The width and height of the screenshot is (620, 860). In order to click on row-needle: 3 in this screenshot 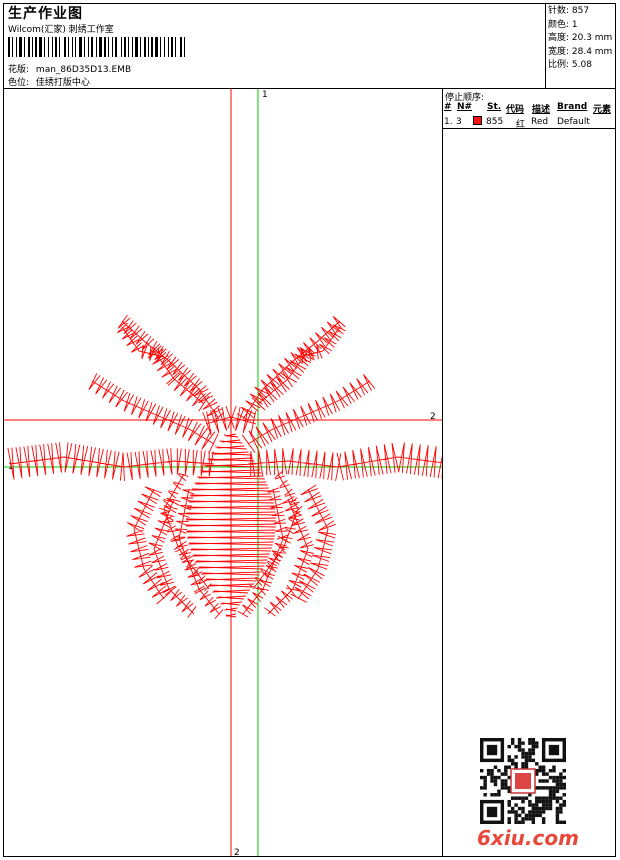, I will do `click(459, 122)`.